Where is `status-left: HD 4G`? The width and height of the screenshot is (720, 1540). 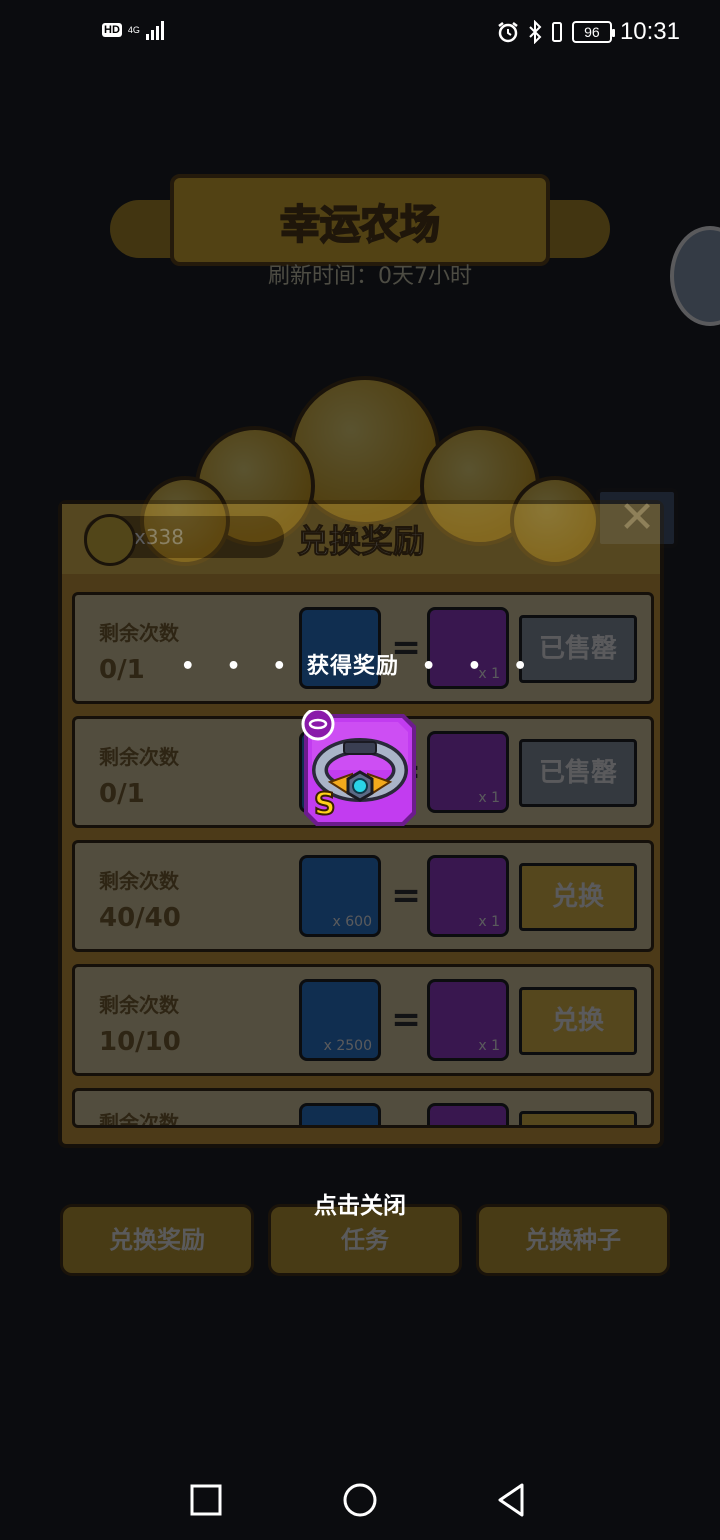 status-left: HD 4G is located at coordinates (133, 30).